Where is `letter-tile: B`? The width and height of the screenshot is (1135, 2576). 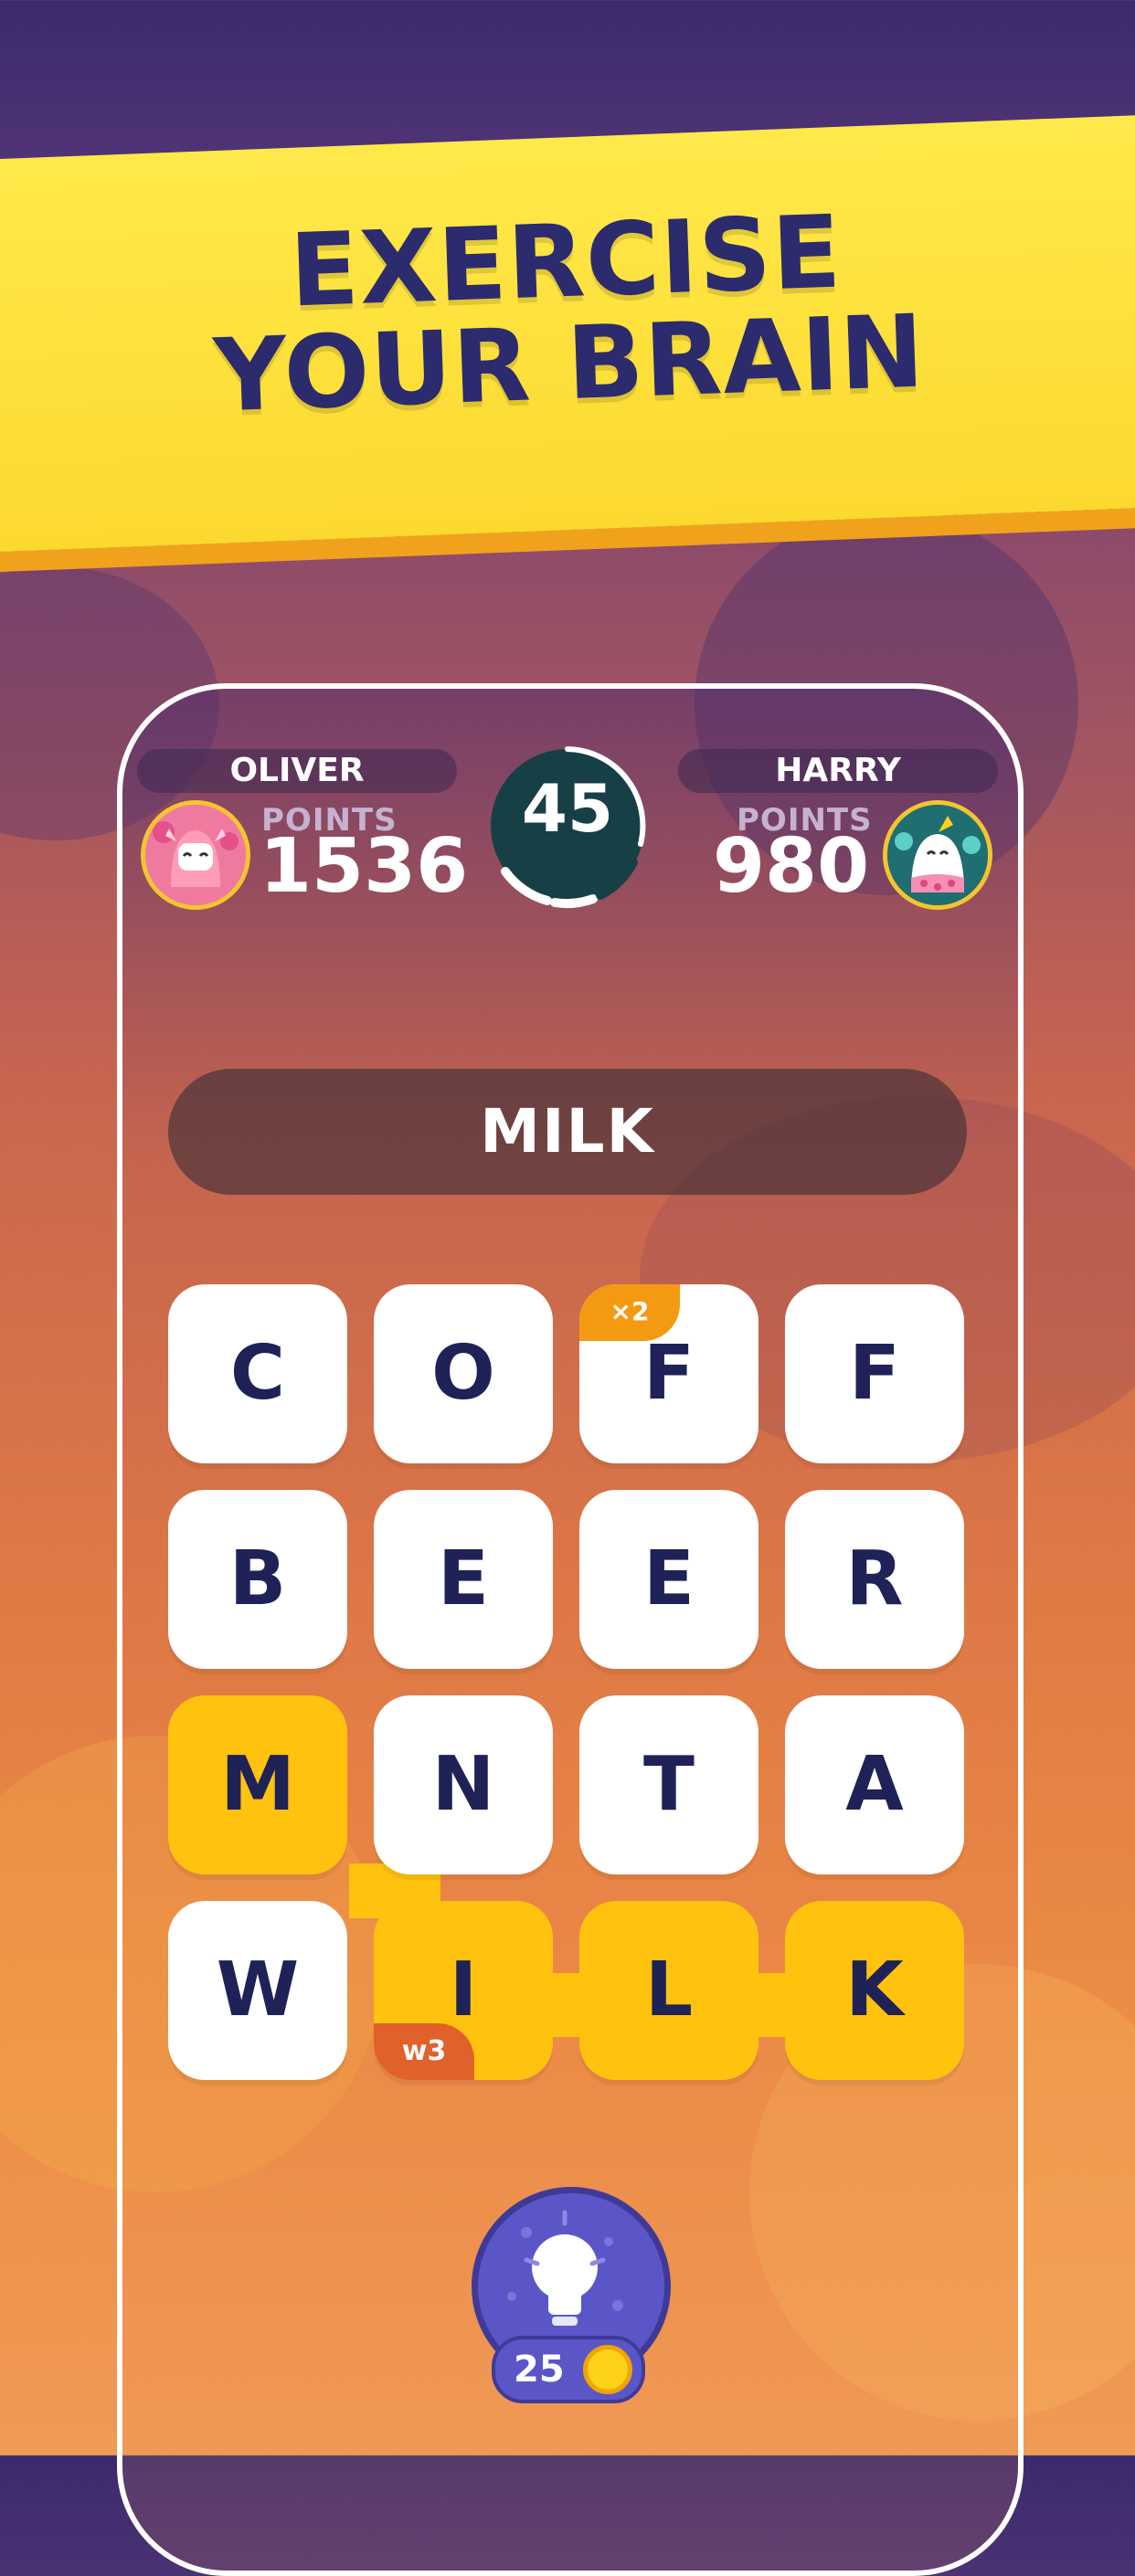 letter-tile: B is located at coordinates (257, 1579).